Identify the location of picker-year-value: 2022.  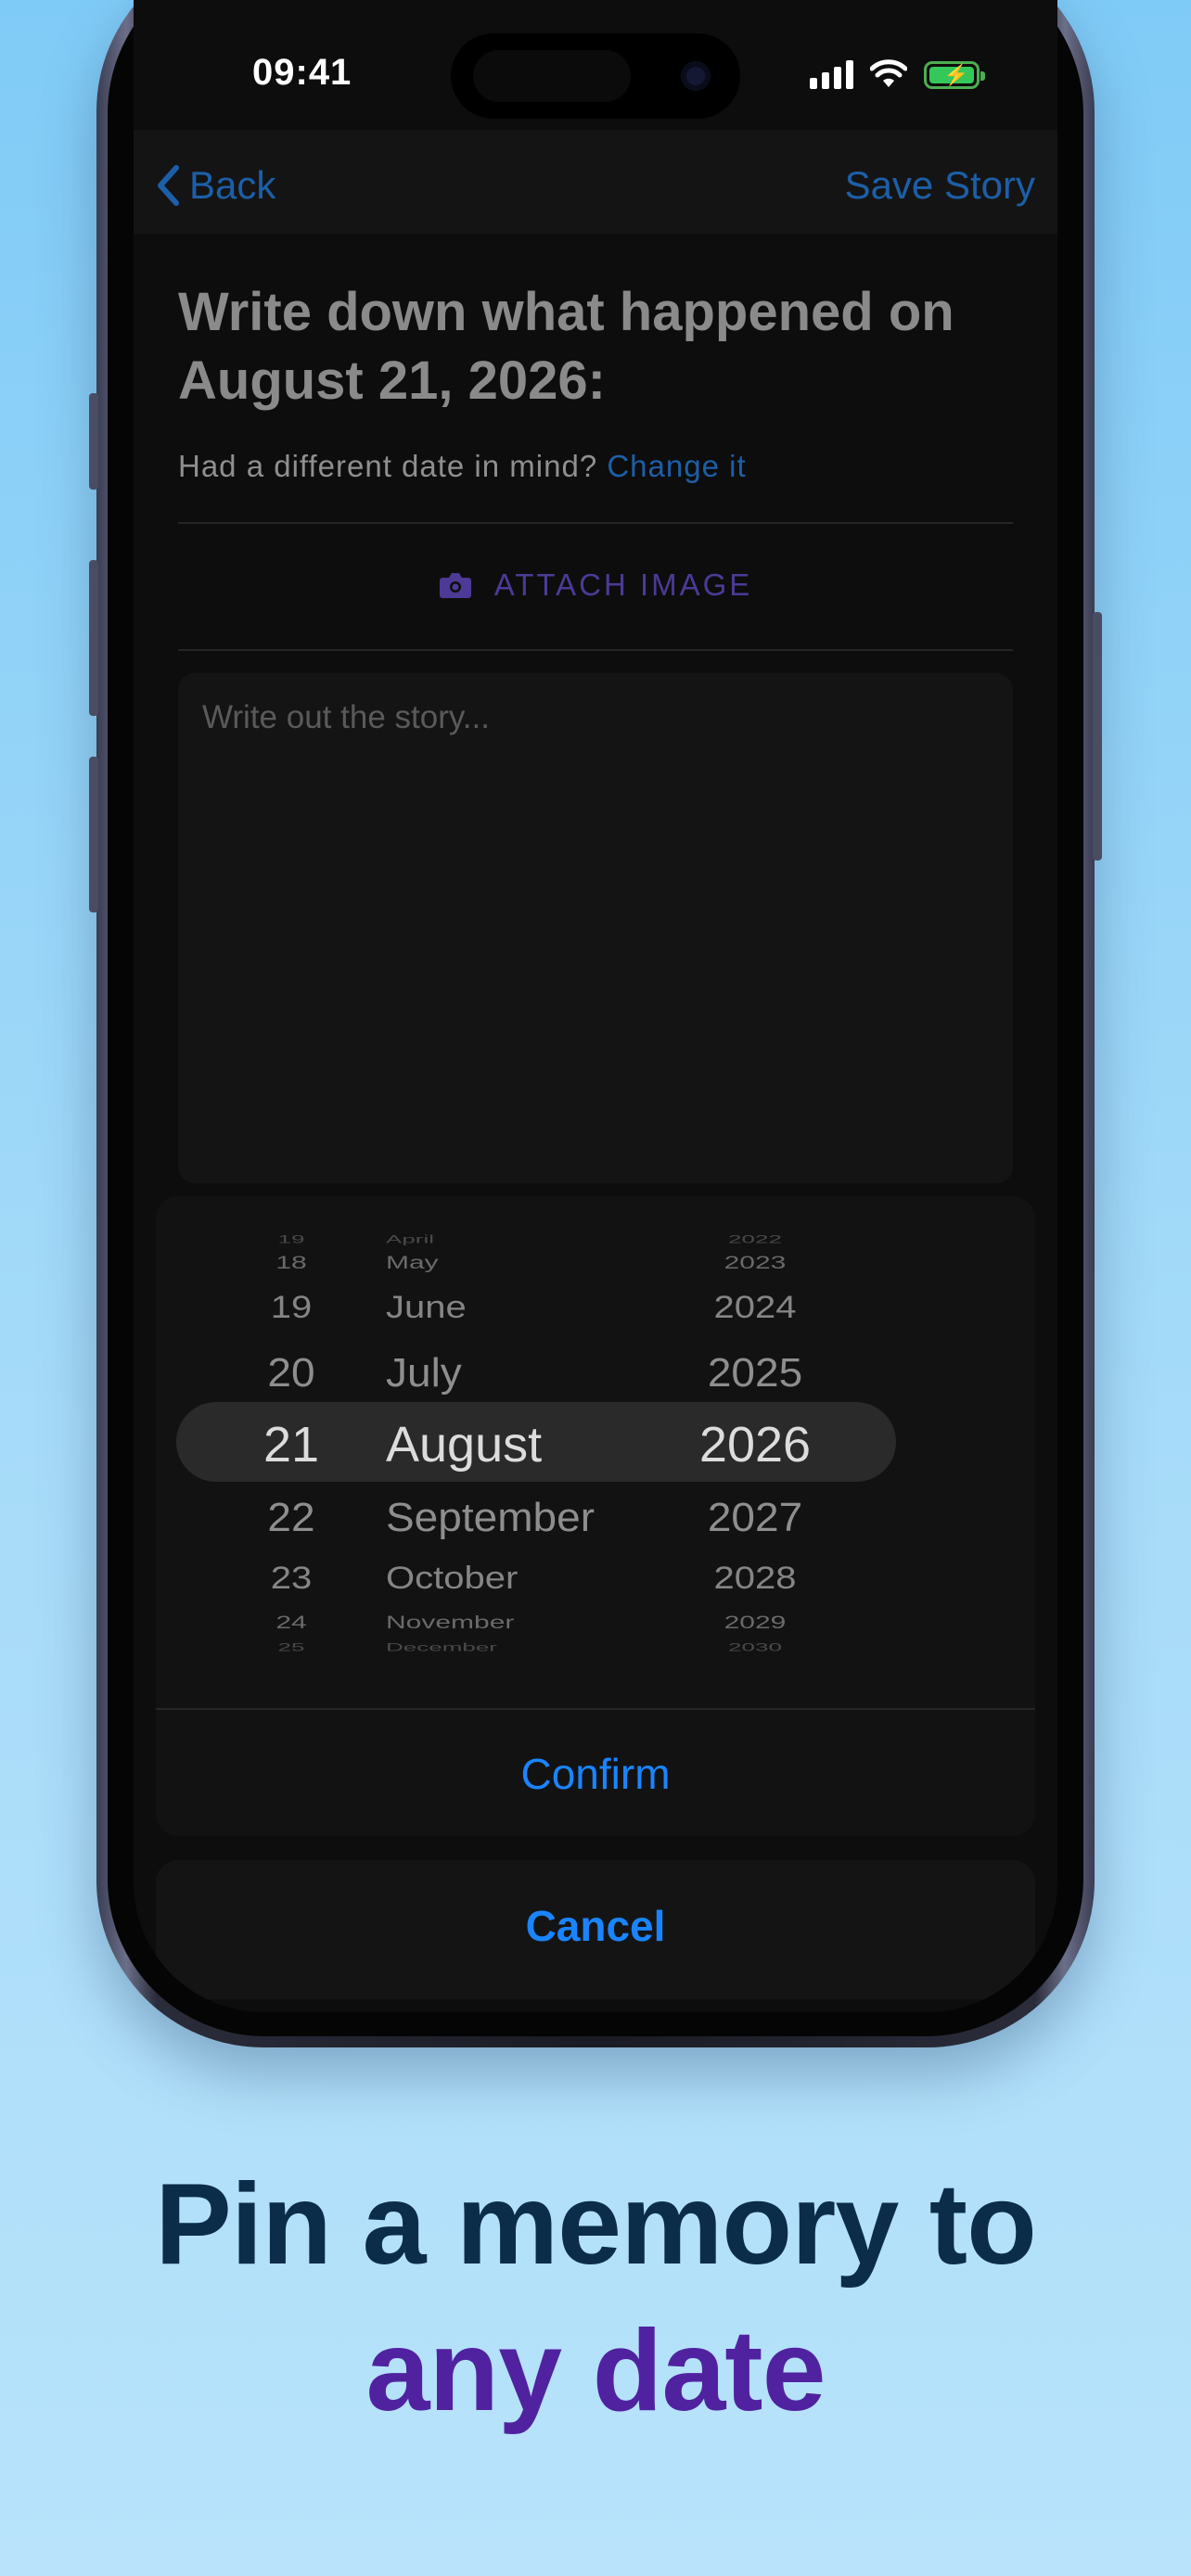
(755, 1239).